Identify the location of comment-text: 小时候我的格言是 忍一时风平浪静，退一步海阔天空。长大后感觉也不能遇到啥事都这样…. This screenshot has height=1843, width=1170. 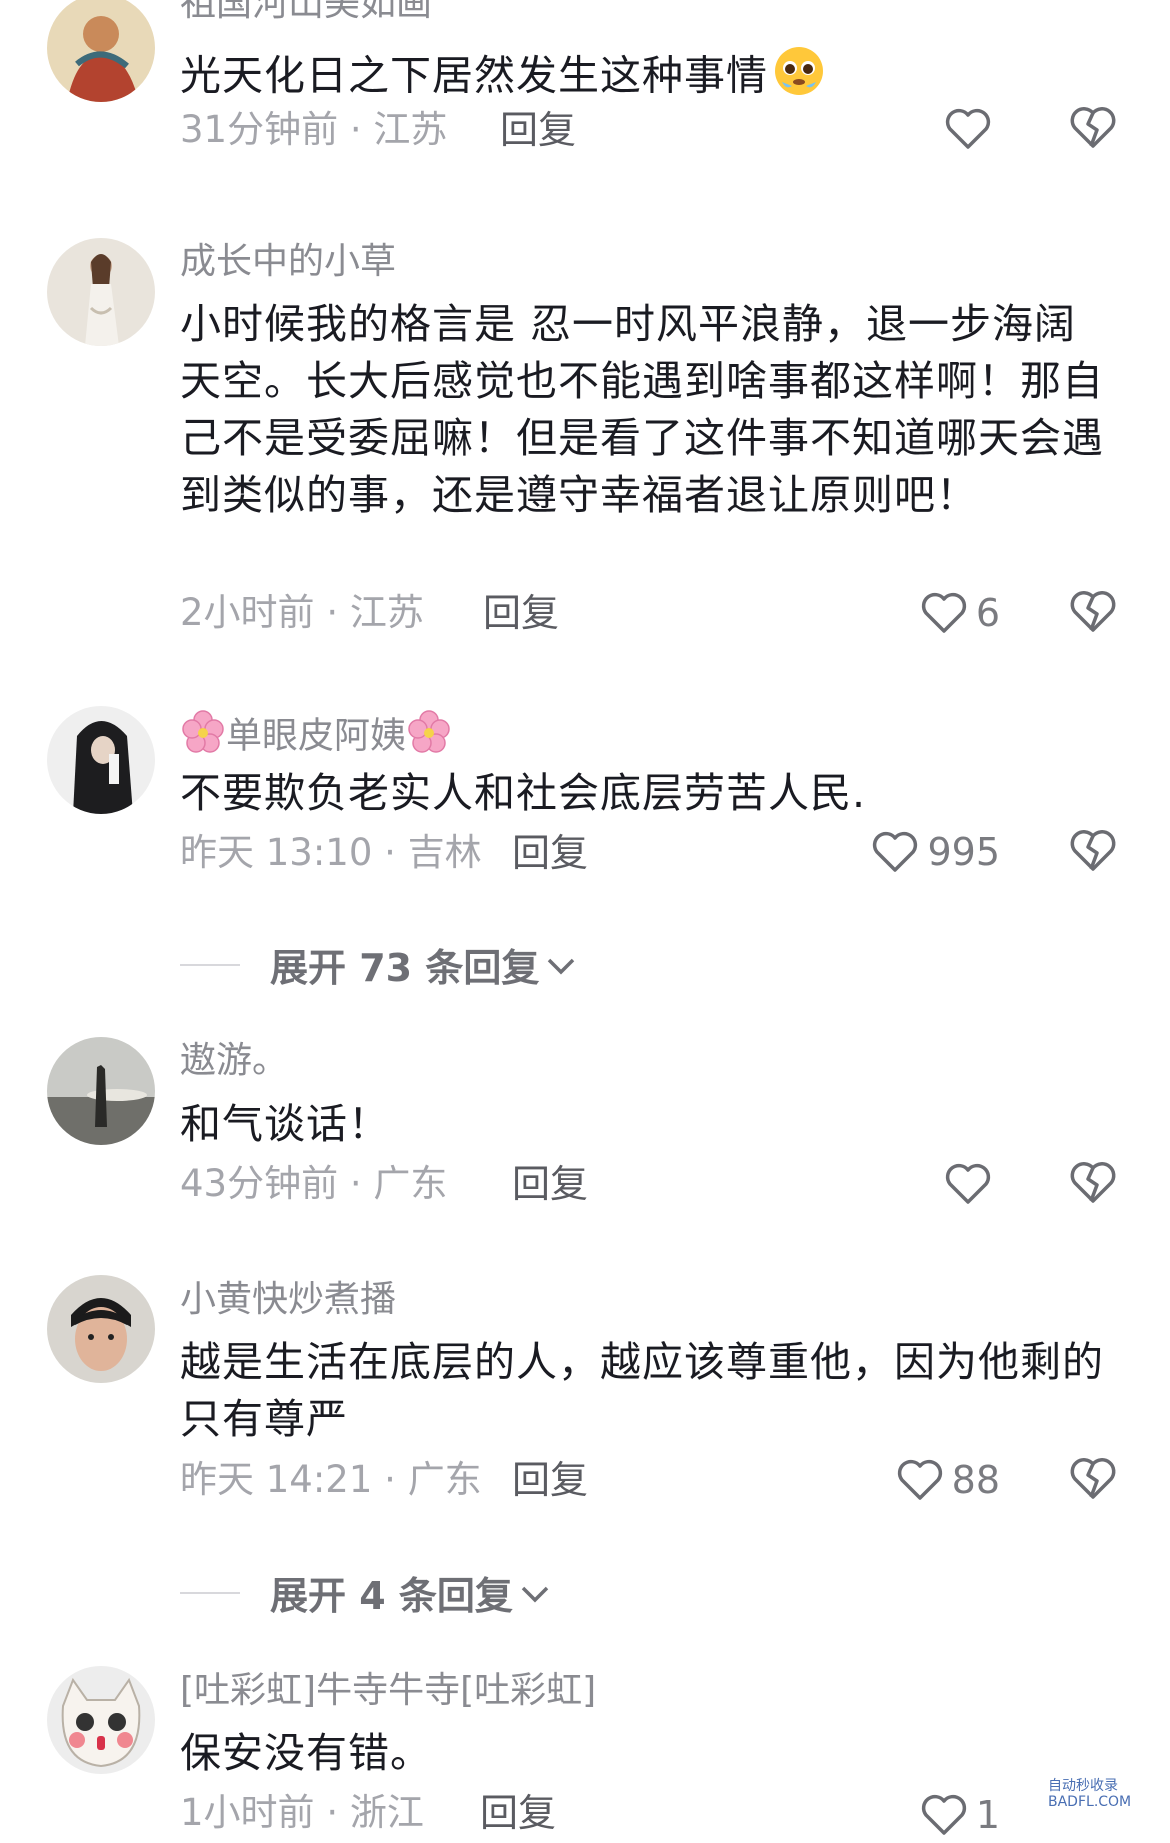
(642, 409).